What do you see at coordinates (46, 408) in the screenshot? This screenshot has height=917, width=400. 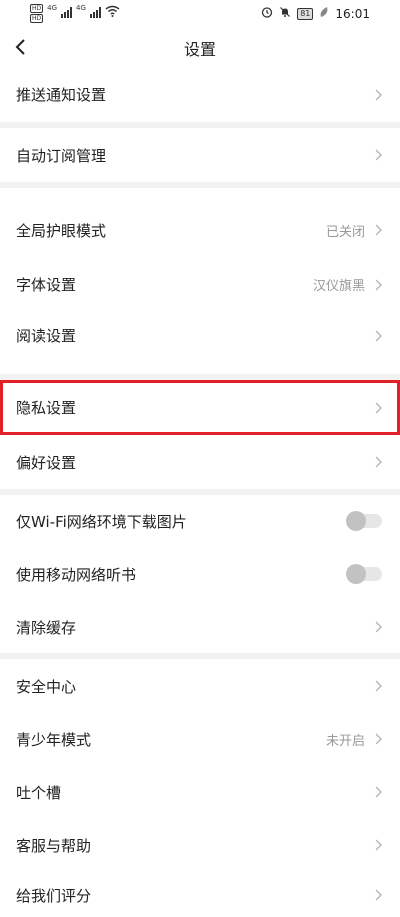 I see `row-label: 隐私设置` at bounding box center [46, 408].